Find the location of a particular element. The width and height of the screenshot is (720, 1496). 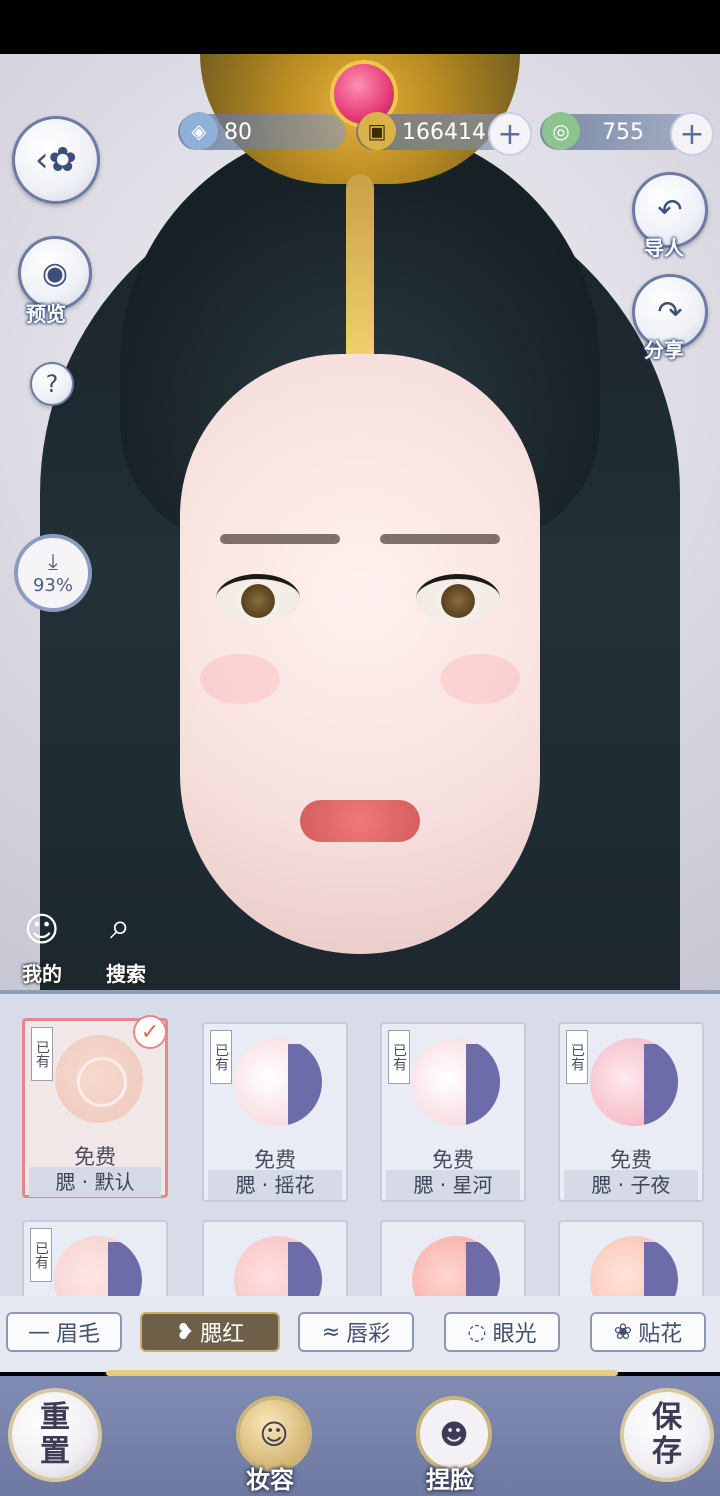

status-bar is located at coordinates (360, 27).